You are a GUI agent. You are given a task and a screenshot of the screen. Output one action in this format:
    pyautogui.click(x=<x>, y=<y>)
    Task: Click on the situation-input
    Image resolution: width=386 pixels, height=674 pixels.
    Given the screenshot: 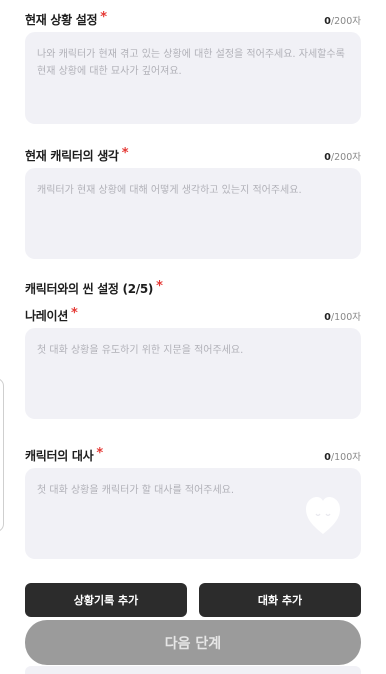 What is the action you would take?
    pyautogui.click(x=193, y=78)
    